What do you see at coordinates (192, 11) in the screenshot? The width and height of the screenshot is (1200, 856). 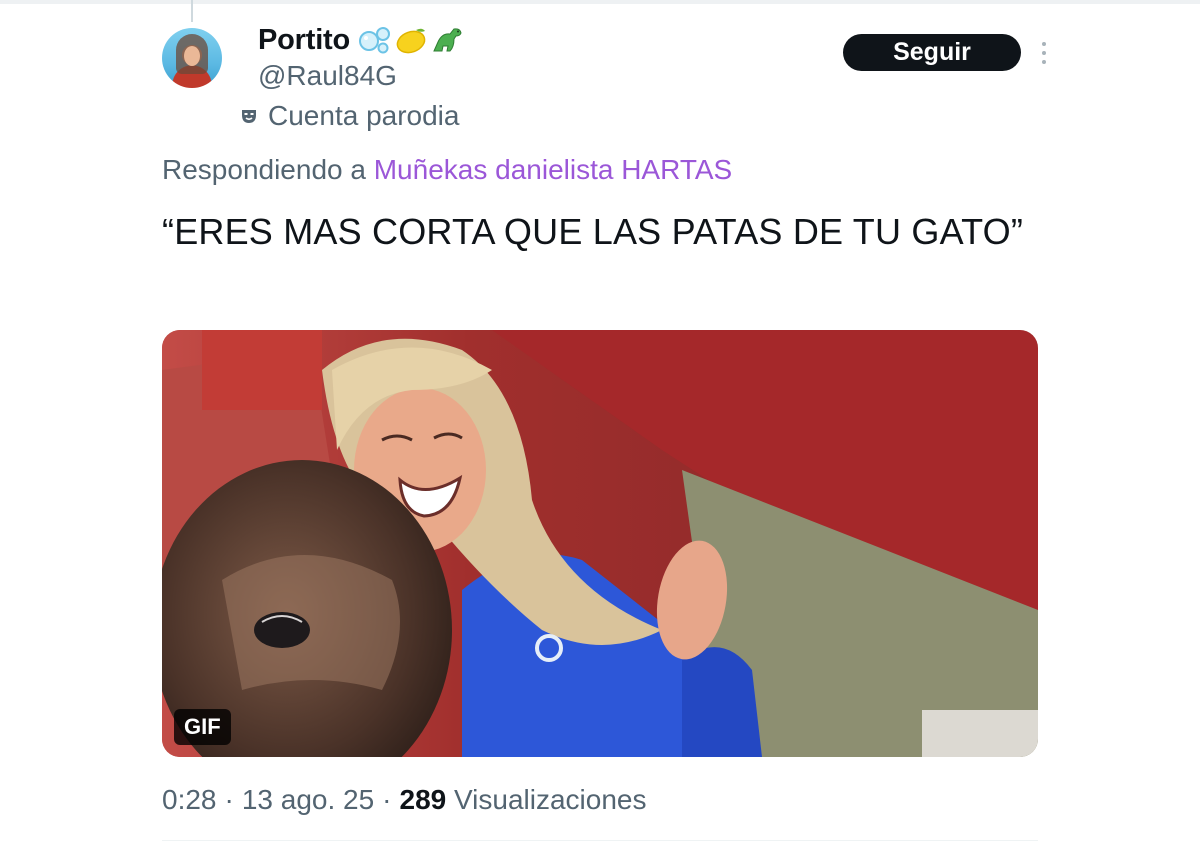 I see `thread-connector-line` at bounding box center [192, 11].